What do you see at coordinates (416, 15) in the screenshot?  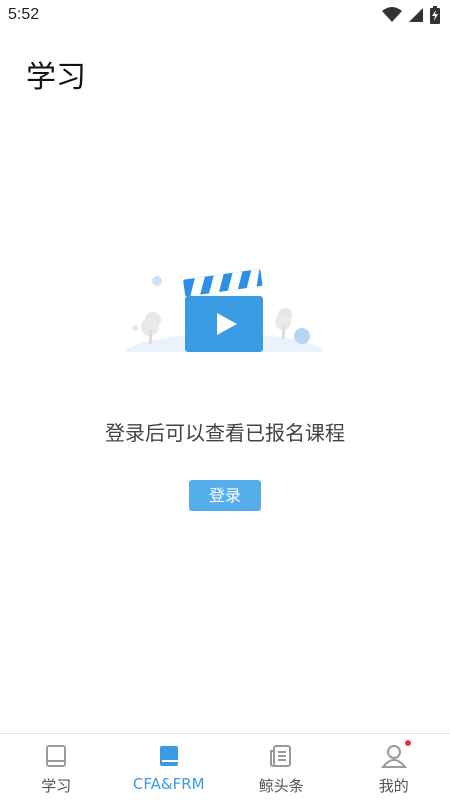 I see `cellular-signal-icon` at bounding box center [416, 15].